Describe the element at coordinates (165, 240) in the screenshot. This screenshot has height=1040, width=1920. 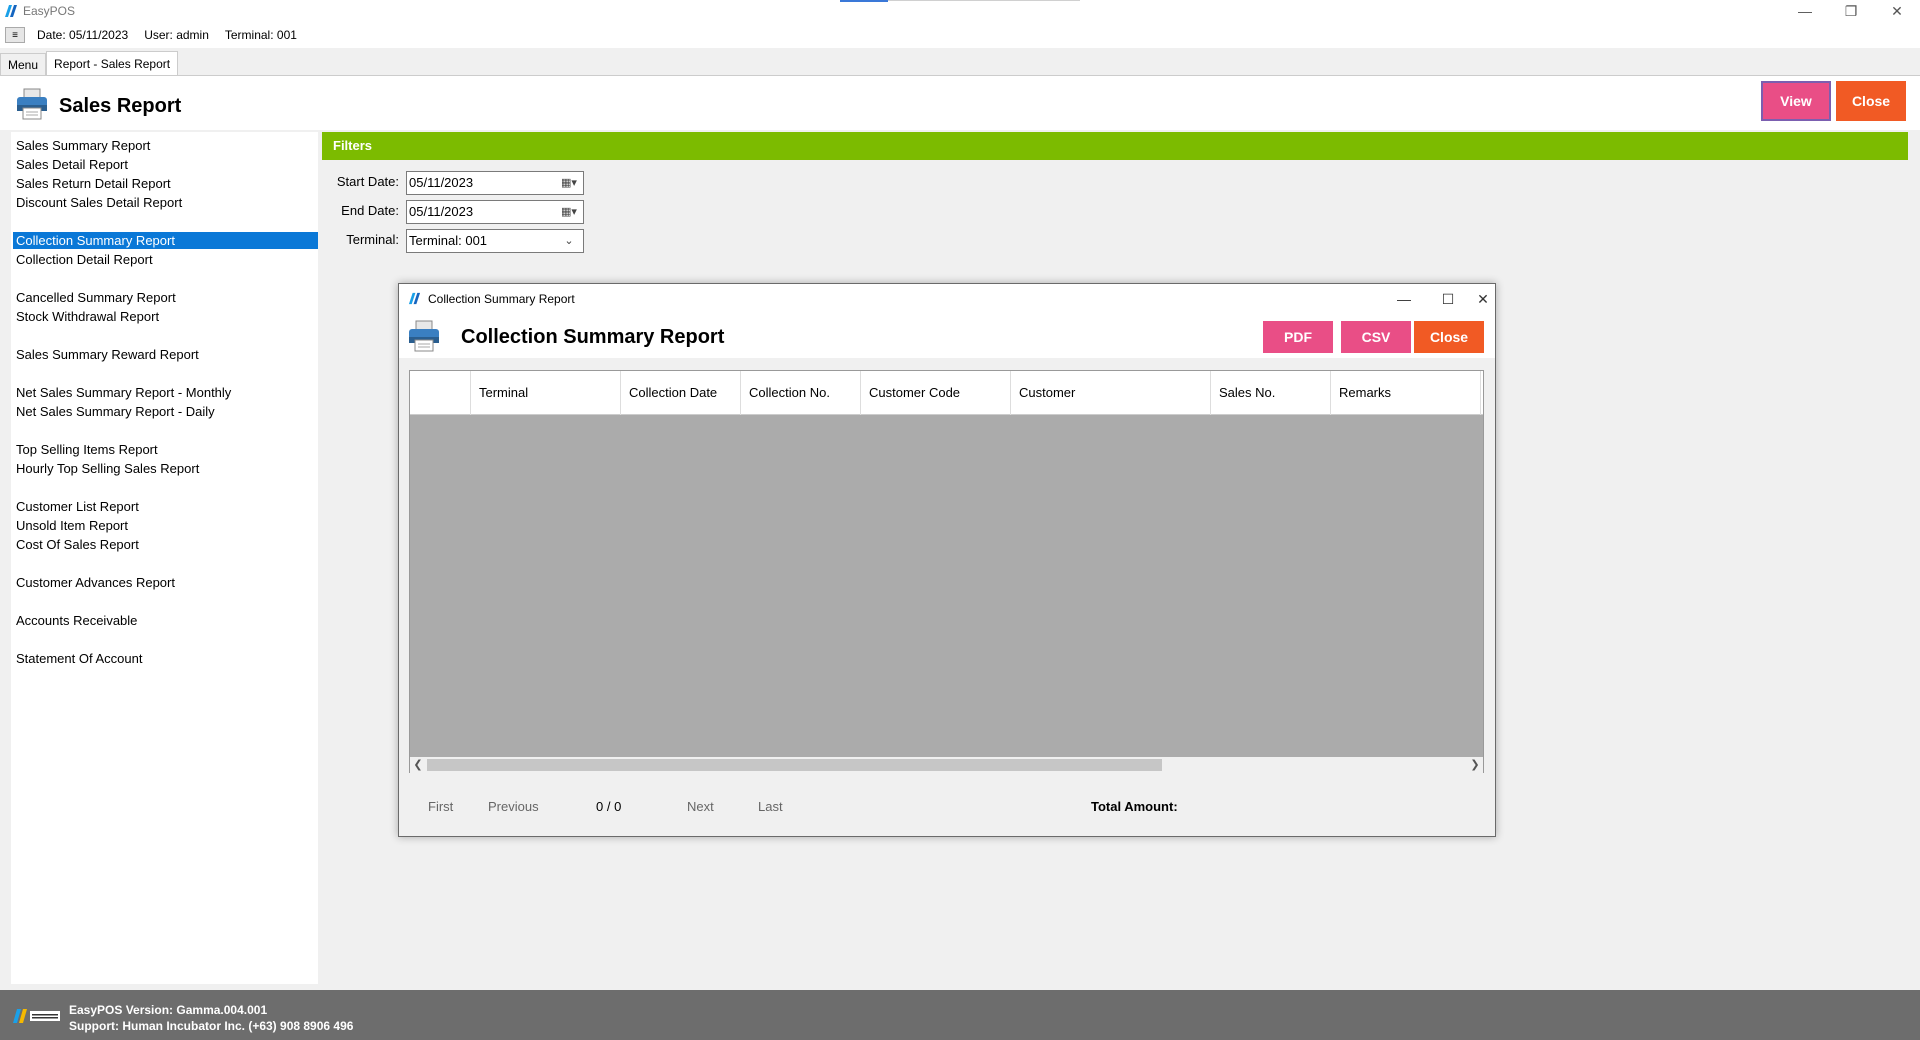
I see `report-item-collection-summary: Collection Summary Report` at that location.